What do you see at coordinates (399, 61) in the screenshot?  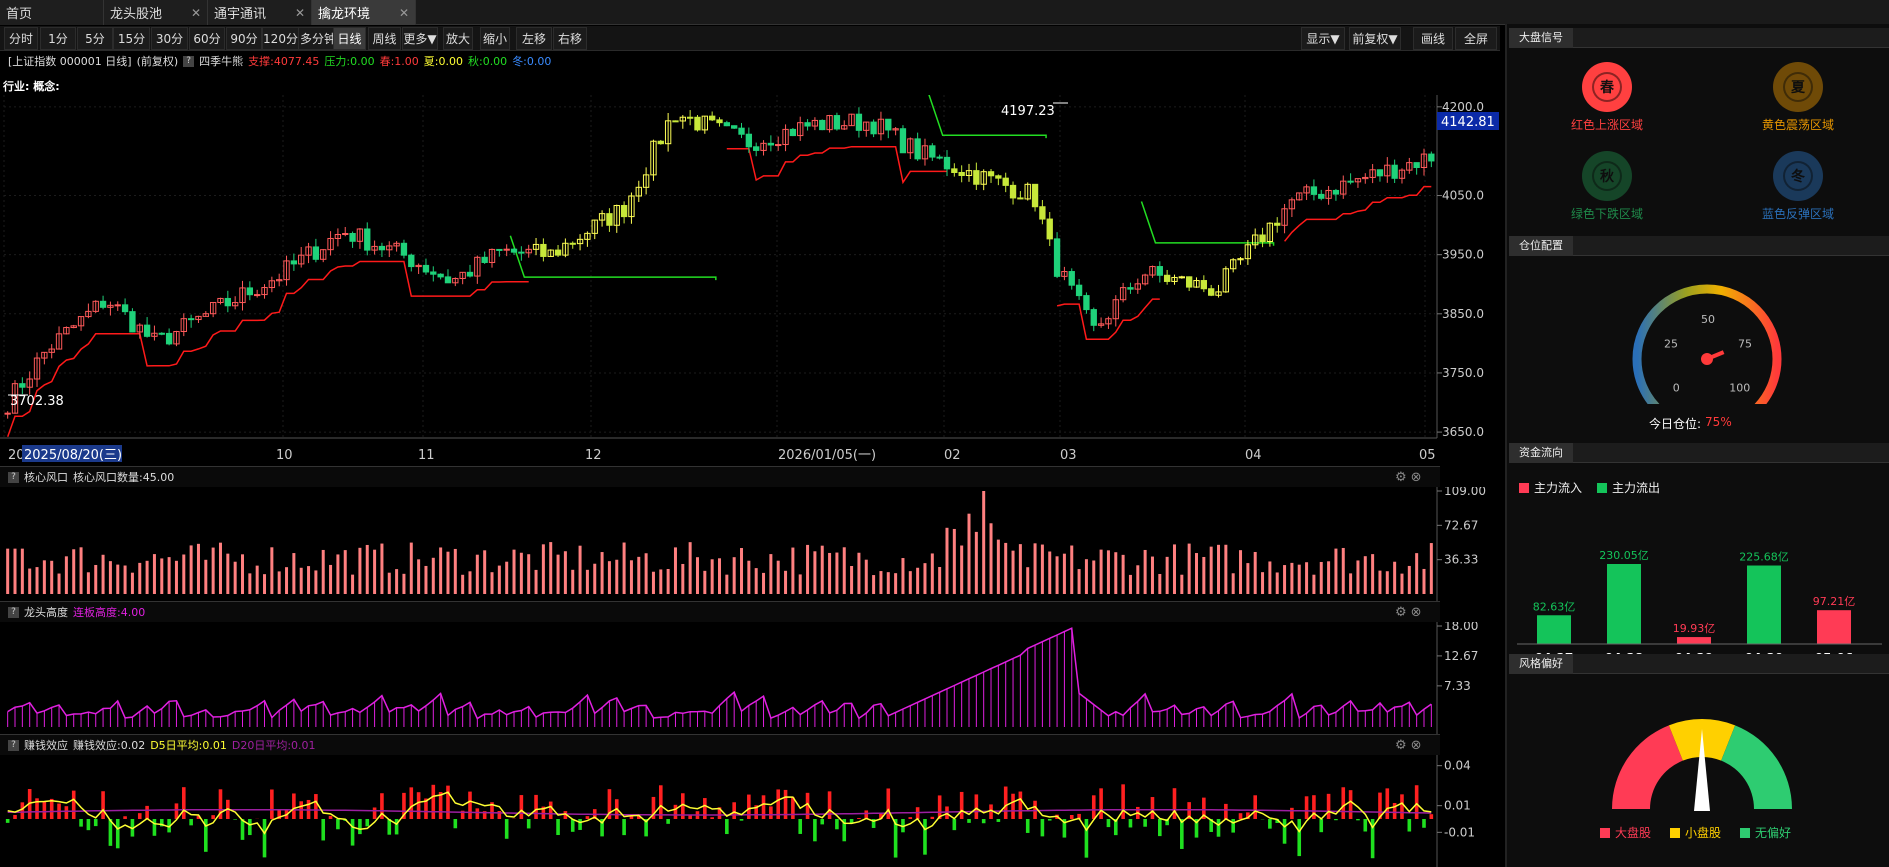 I see `legend-spring: 春:1.00` at bounding box center [399, 61].